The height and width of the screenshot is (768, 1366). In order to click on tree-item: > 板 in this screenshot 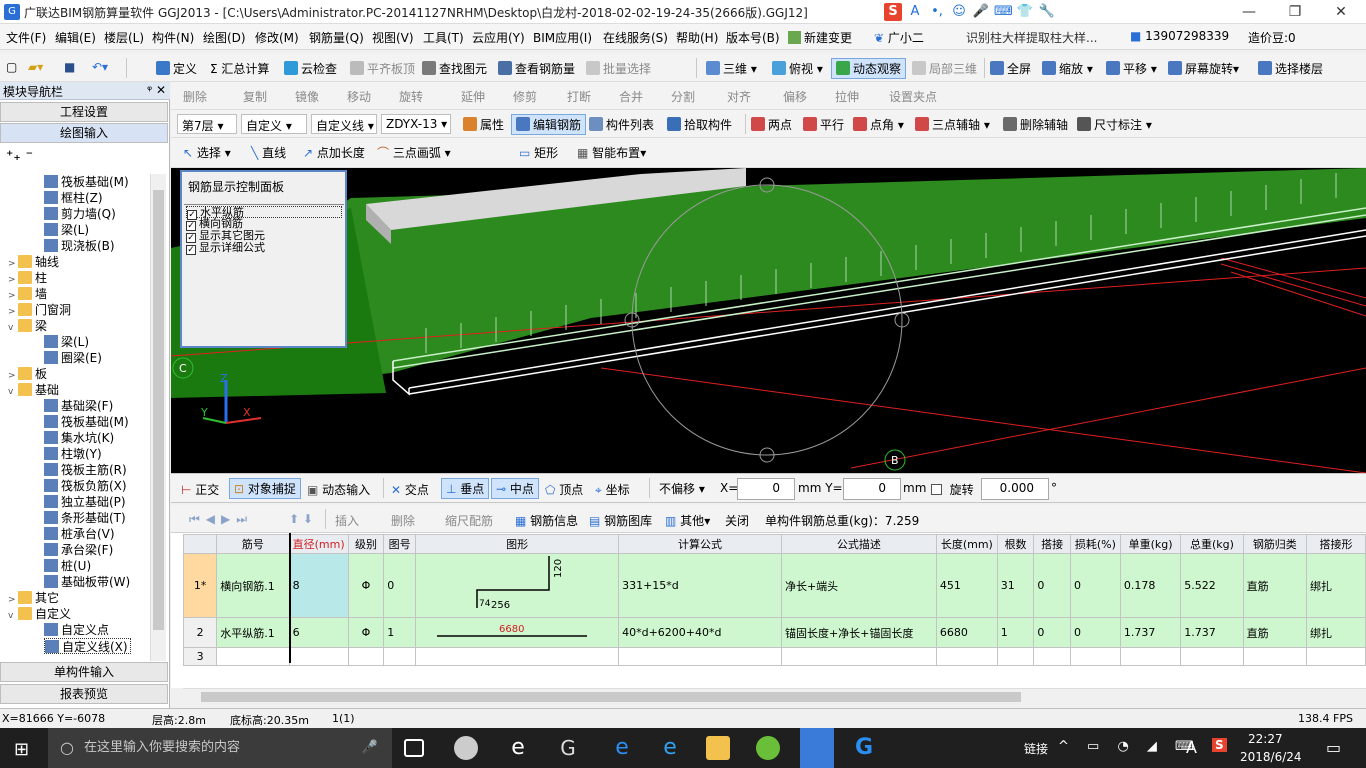, I will do `click(27, 374)`.